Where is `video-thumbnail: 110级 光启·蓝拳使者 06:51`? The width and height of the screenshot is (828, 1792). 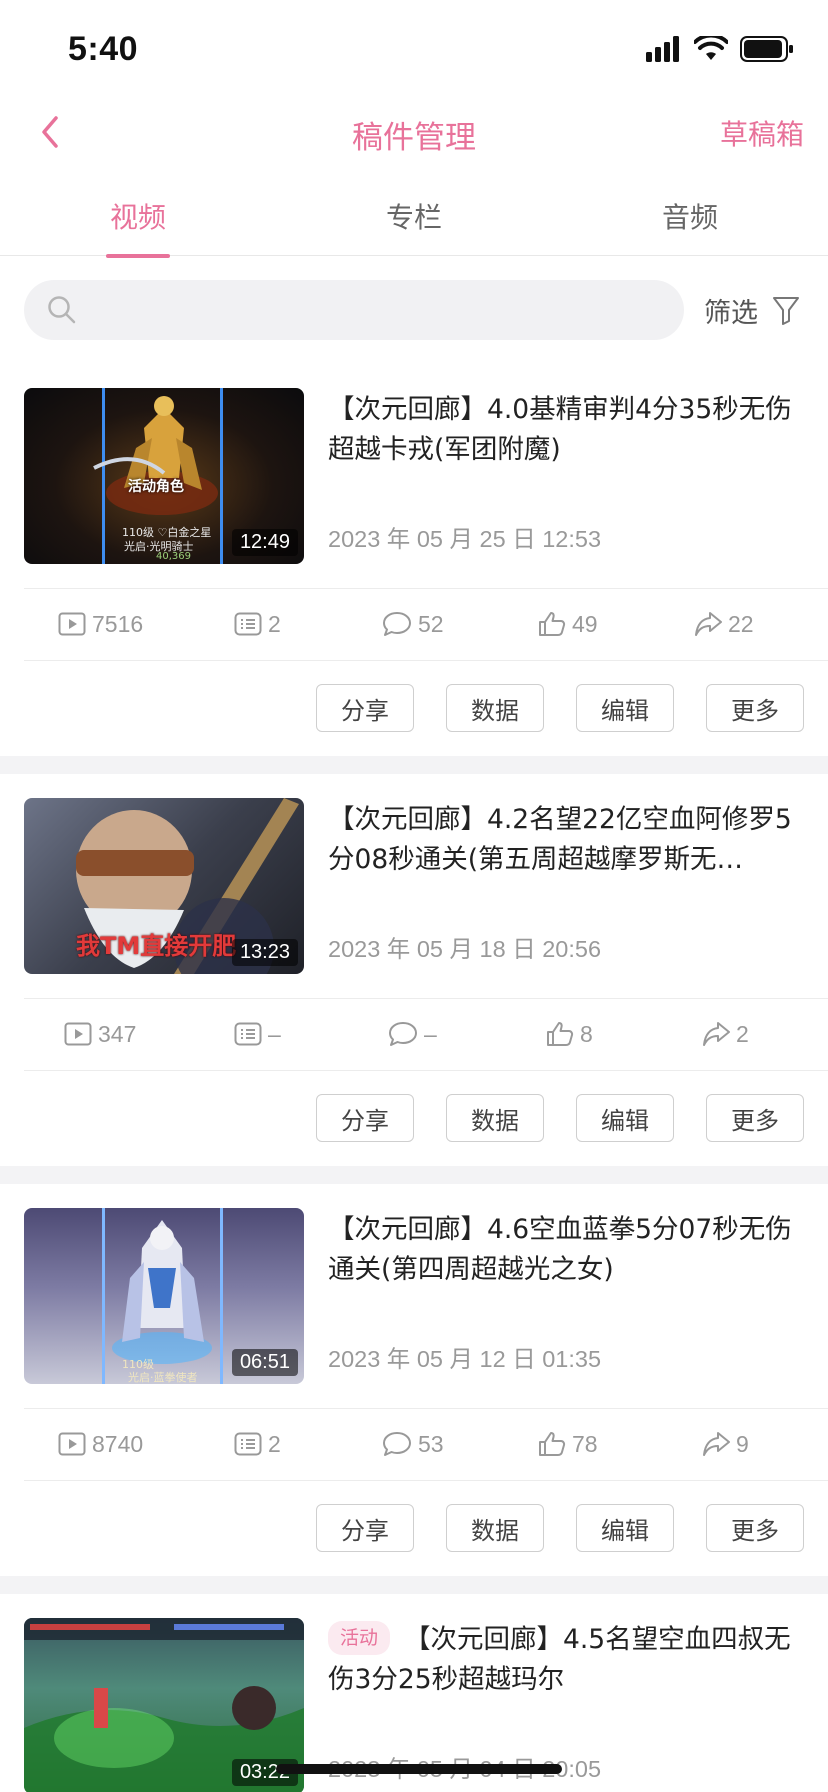
video-thumbnail: 110级 光启·蓝拳使者 06:51 is located at coordinates (164, 1296).